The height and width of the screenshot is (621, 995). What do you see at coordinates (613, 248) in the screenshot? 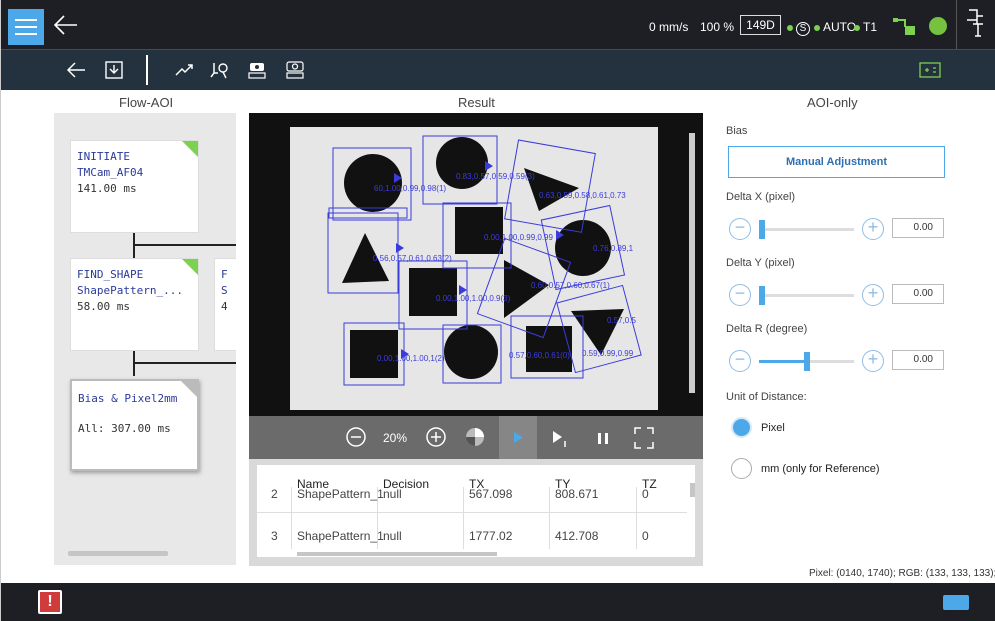
I see `detection-label: 0.76,0.89,1` at bounding box center [613, 248].